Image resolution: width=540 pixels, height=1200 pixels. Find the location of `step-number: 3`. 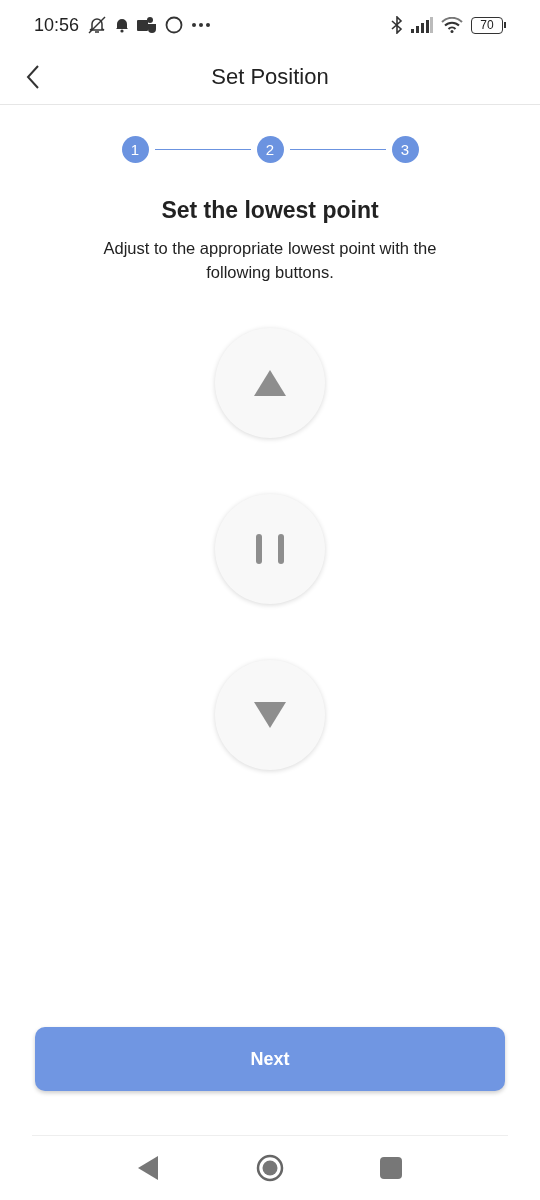

step-number: 3 is located at coordinates (405, 149).